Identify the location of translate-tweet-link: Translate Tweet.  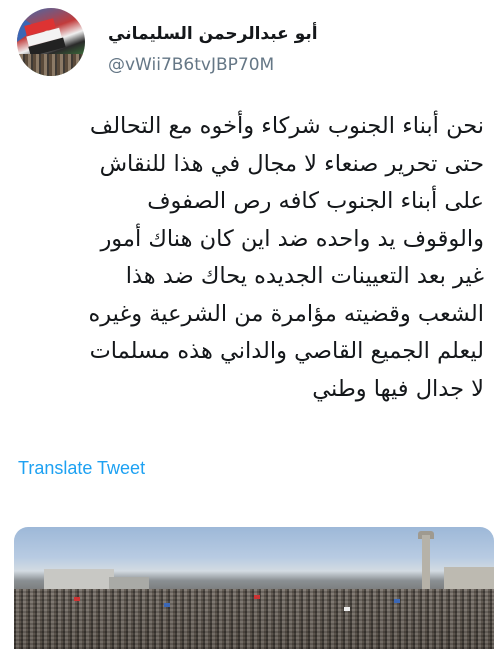
(81, 468).